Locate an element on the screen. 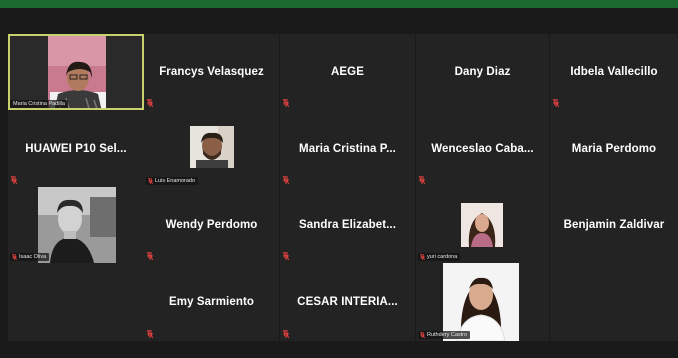 The width and height of the screenshot is (678, 358). participant-name-label: Luis Enamorado is located at coordinates (172, 181).